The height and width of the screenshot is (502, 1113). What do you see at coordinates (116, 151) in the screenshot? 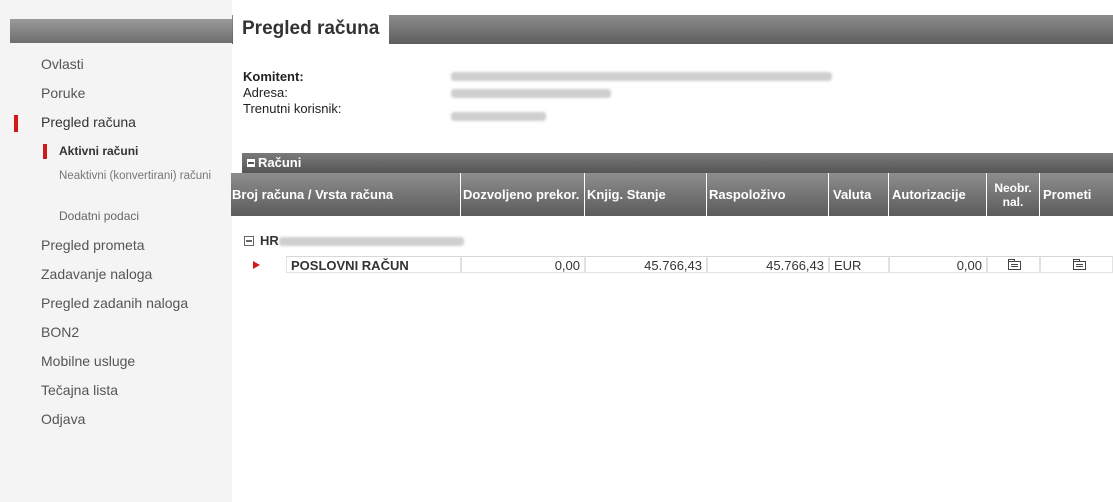
I see `sidebar-subitem-aktivni-racuni: Aktivni računi` at bounding box center [116, 151].